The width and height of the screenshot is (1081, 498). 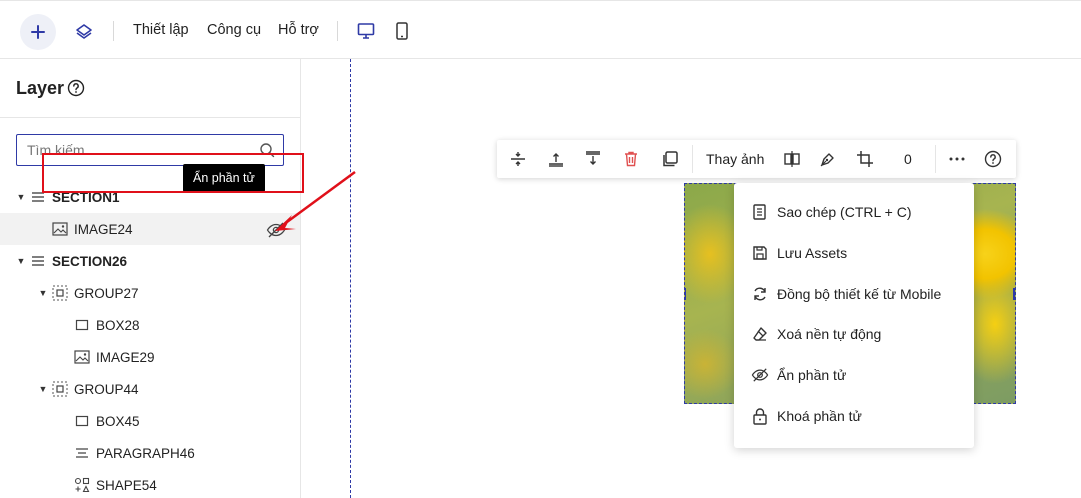 I want to click on pen-icon, so click(x=827, y=160).